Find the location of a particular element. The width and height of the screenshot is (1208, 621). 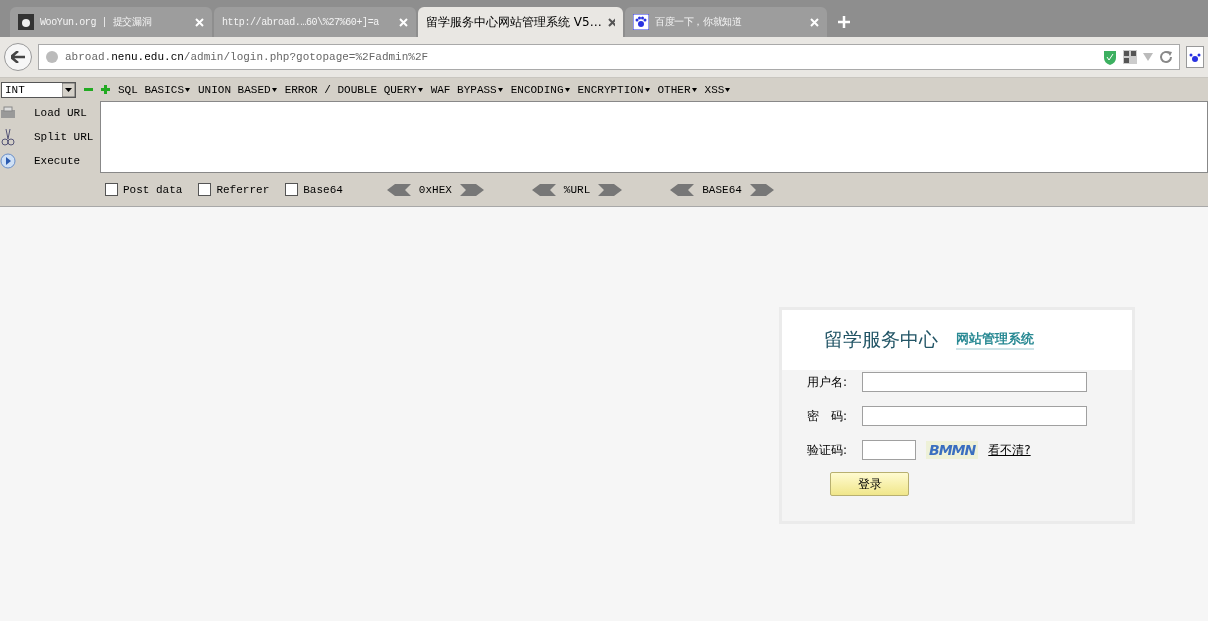

type-select: INT is located at coordinates (38, 89).